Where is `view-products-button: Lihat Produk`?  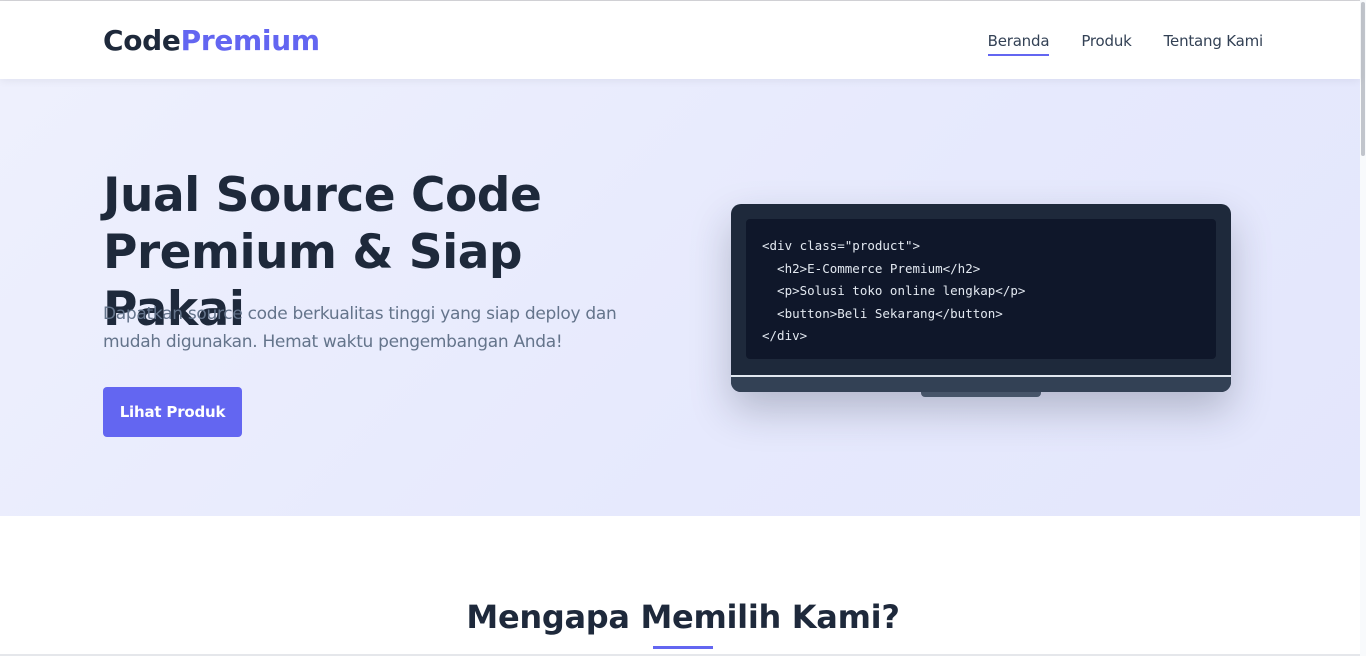 view-products-button: Lihat Produk is located at coordinates (172, 412).